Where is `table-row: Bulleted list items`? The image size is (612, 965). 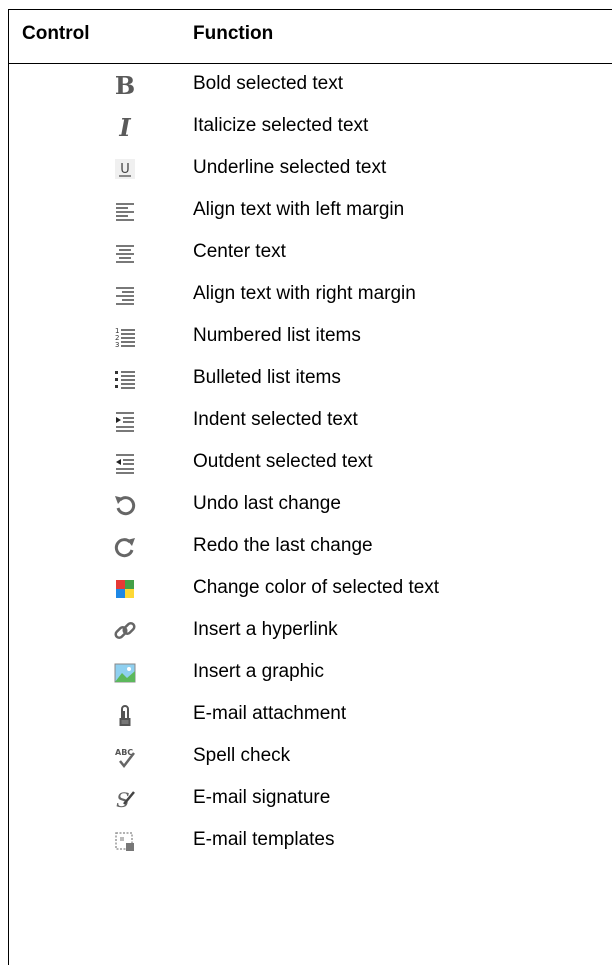
table-row: Bulleted list items is located at coordinates (310, 379).